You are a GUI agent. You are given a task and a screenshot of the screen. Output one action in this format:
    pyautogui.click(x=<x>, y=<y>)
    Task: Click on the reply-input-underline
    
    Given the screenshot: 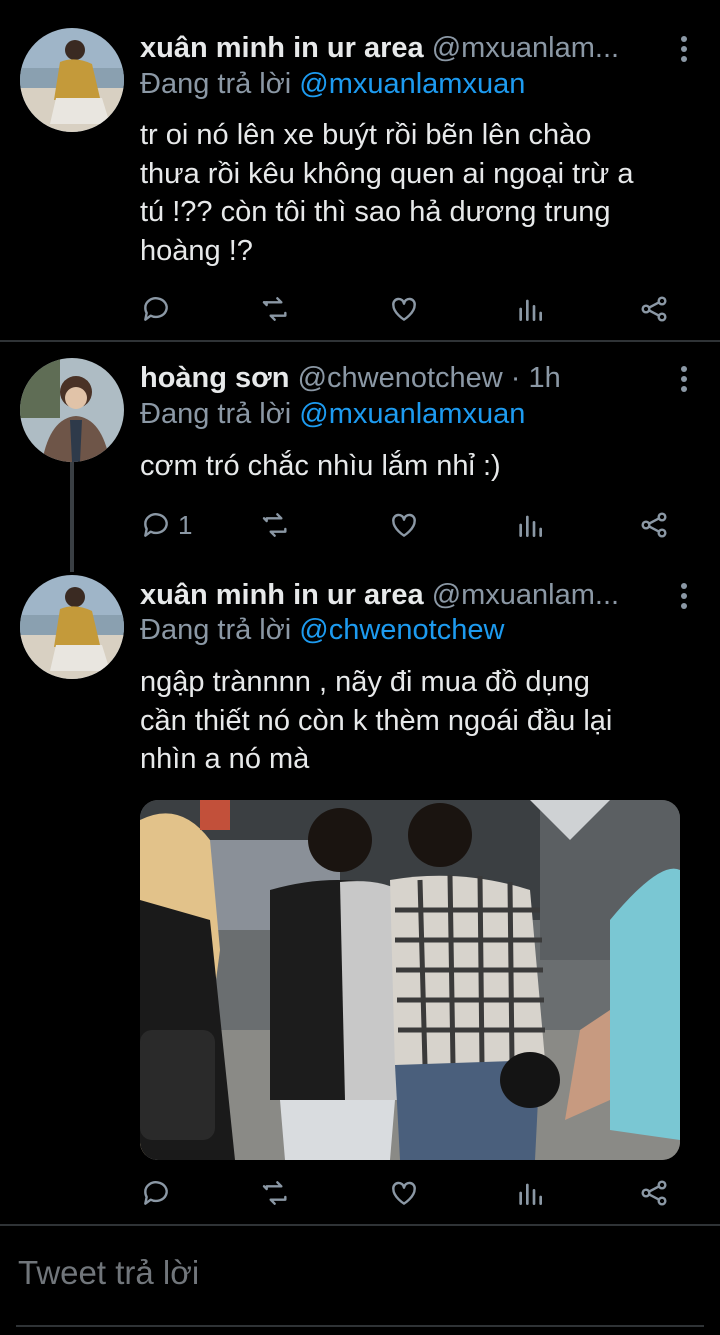 What is the action you would take?
    pyautogui.click(x=360, y=1326)
    